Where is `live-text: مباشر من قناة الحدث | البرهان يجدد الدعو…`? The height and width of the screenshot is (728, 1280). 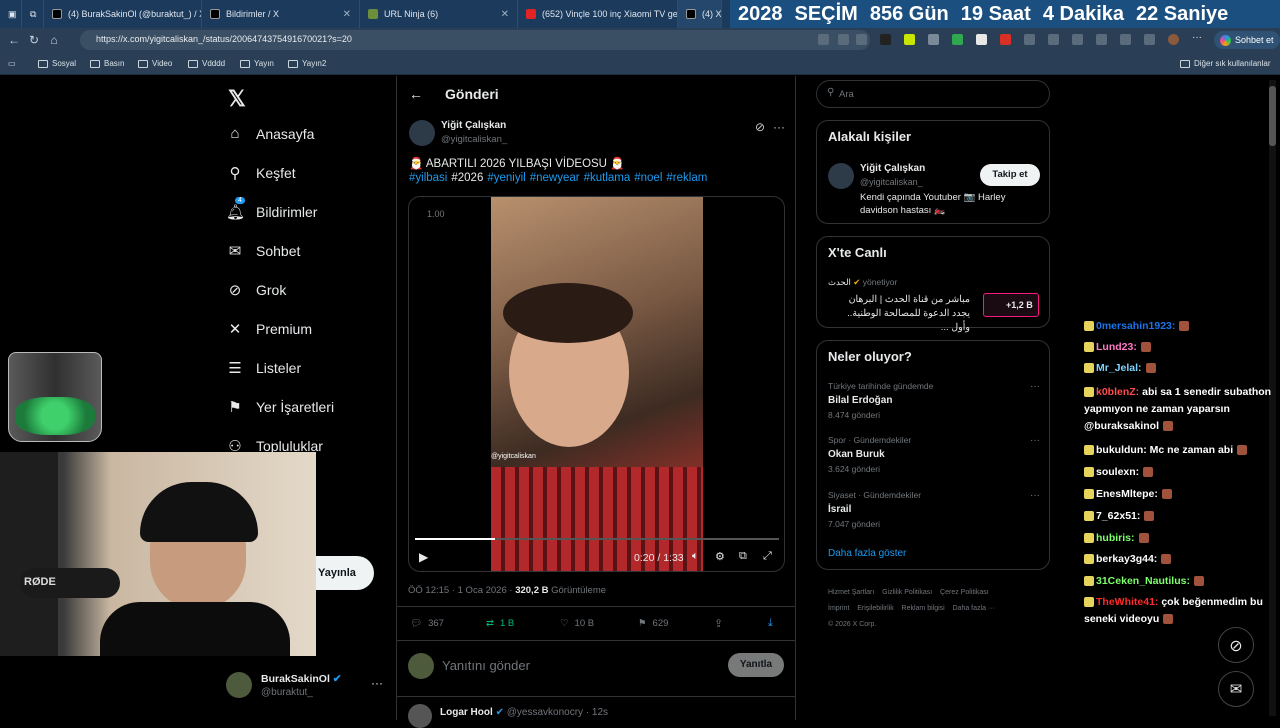 live-text: مباشر من قناة الحدث | البرهان يجدد الدعو… is located at coordinates (899, 314).